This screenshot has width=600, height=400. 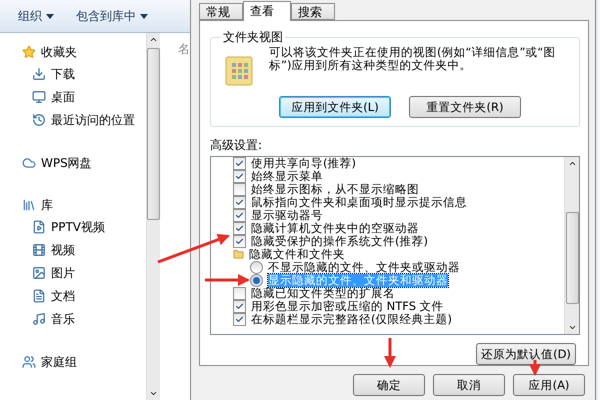 I want to click on nav-item: 库, so click(x=84, y=205).